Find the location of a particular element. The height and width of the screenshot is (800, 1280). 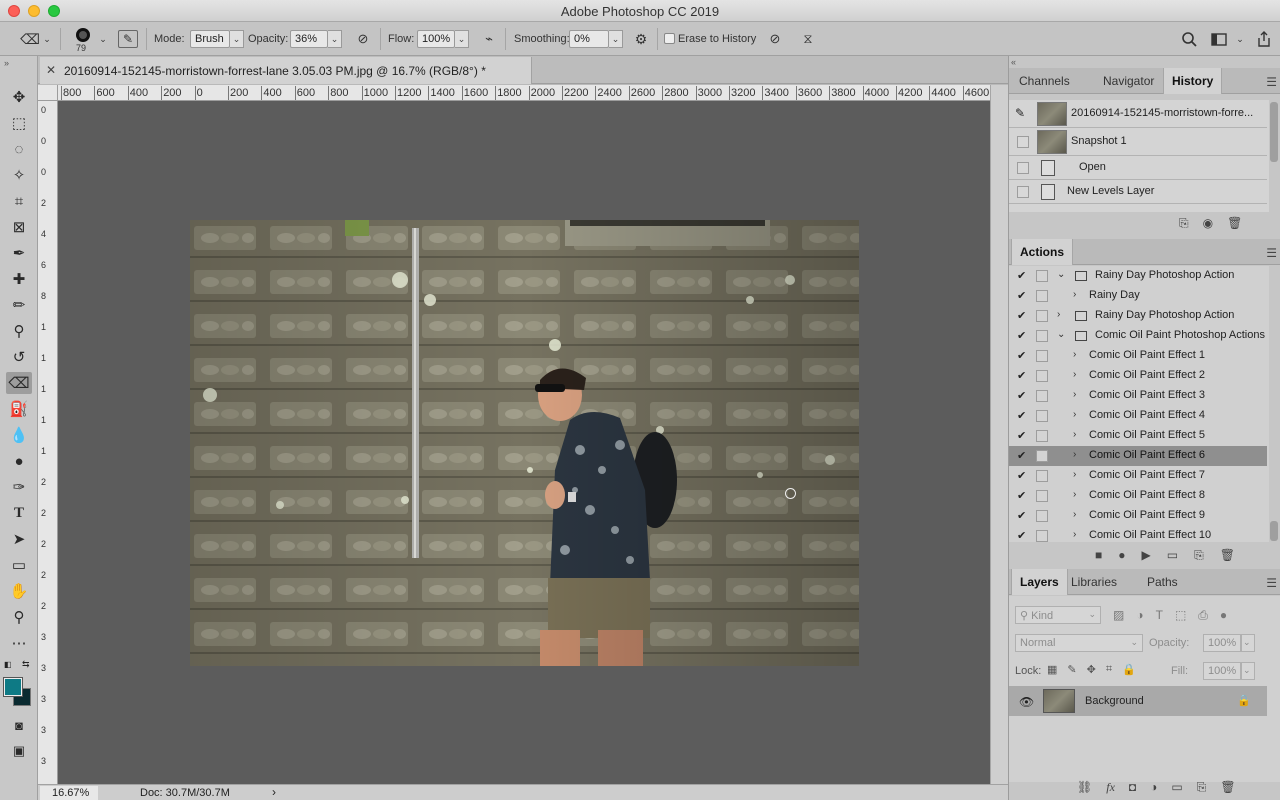

gear-icon: ⚙ is located at coordinates (641, 39).